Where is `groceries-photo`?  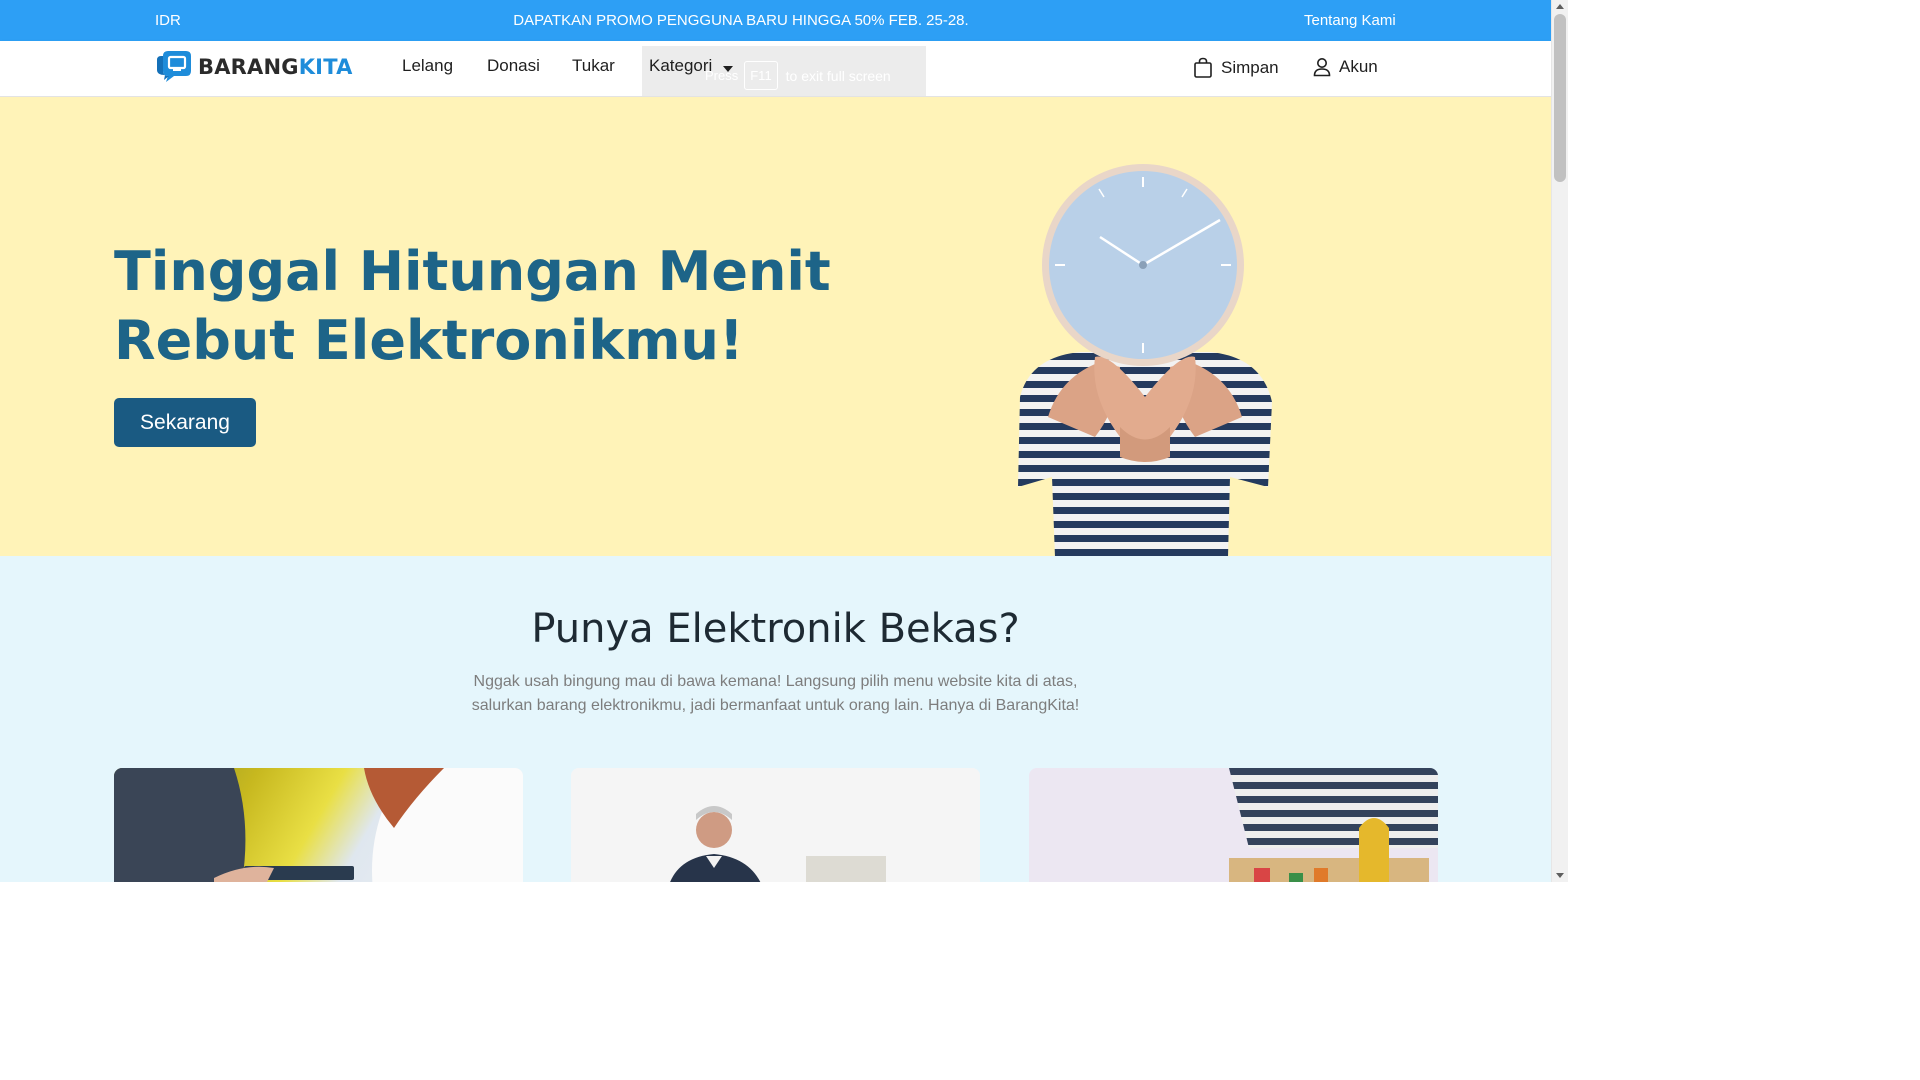 groceries-photo is located at coordinates (1233, 825).